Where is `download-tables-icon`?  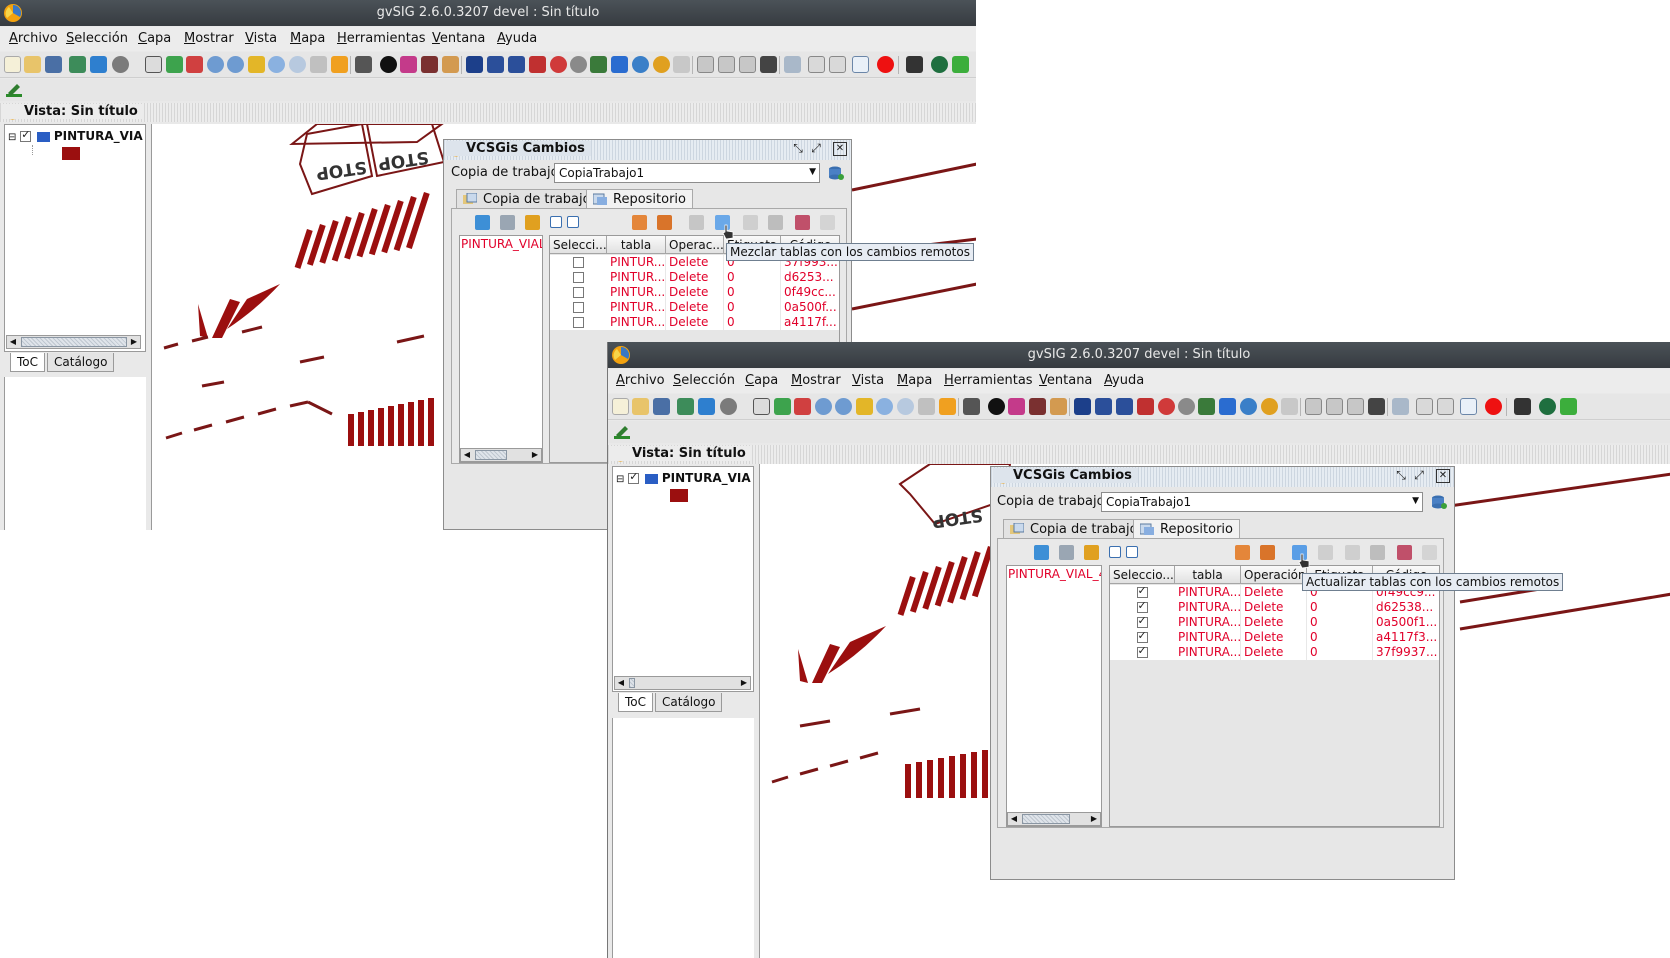 download-tables-icon is located at coordinates (1091, 552).